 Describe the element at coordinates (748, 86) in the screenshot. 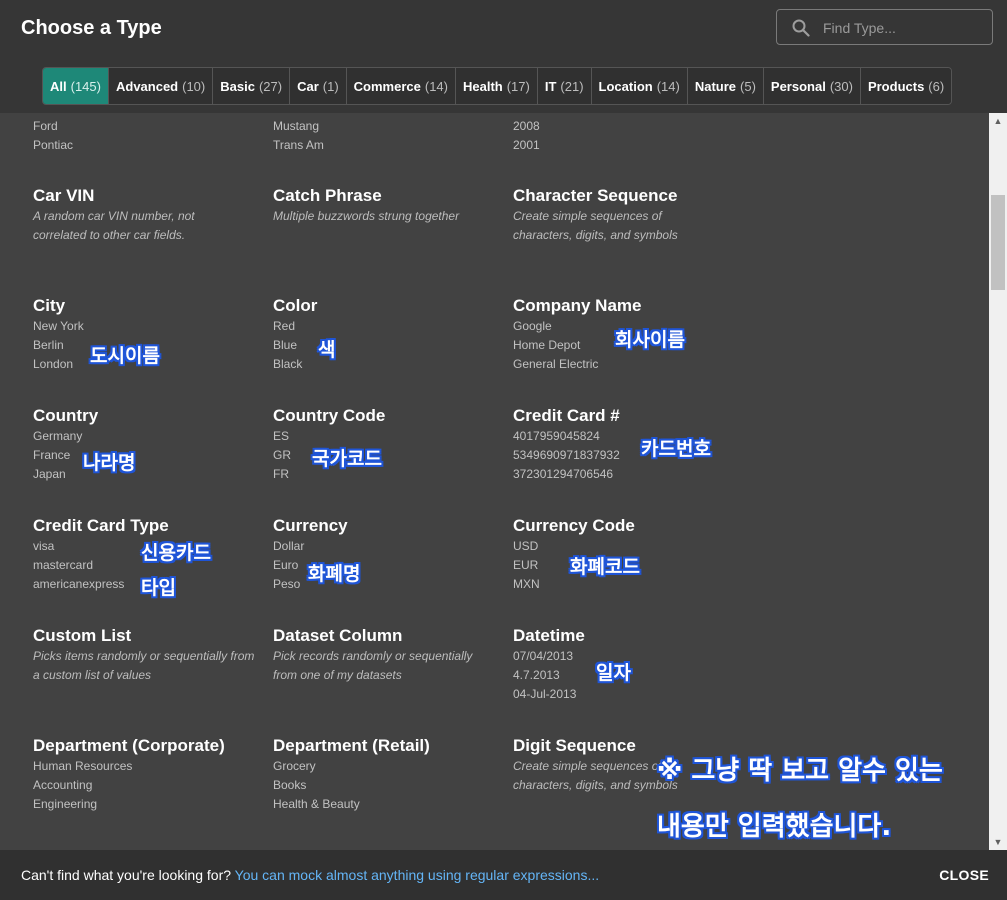

I see `tab-count: (5)` at that location.